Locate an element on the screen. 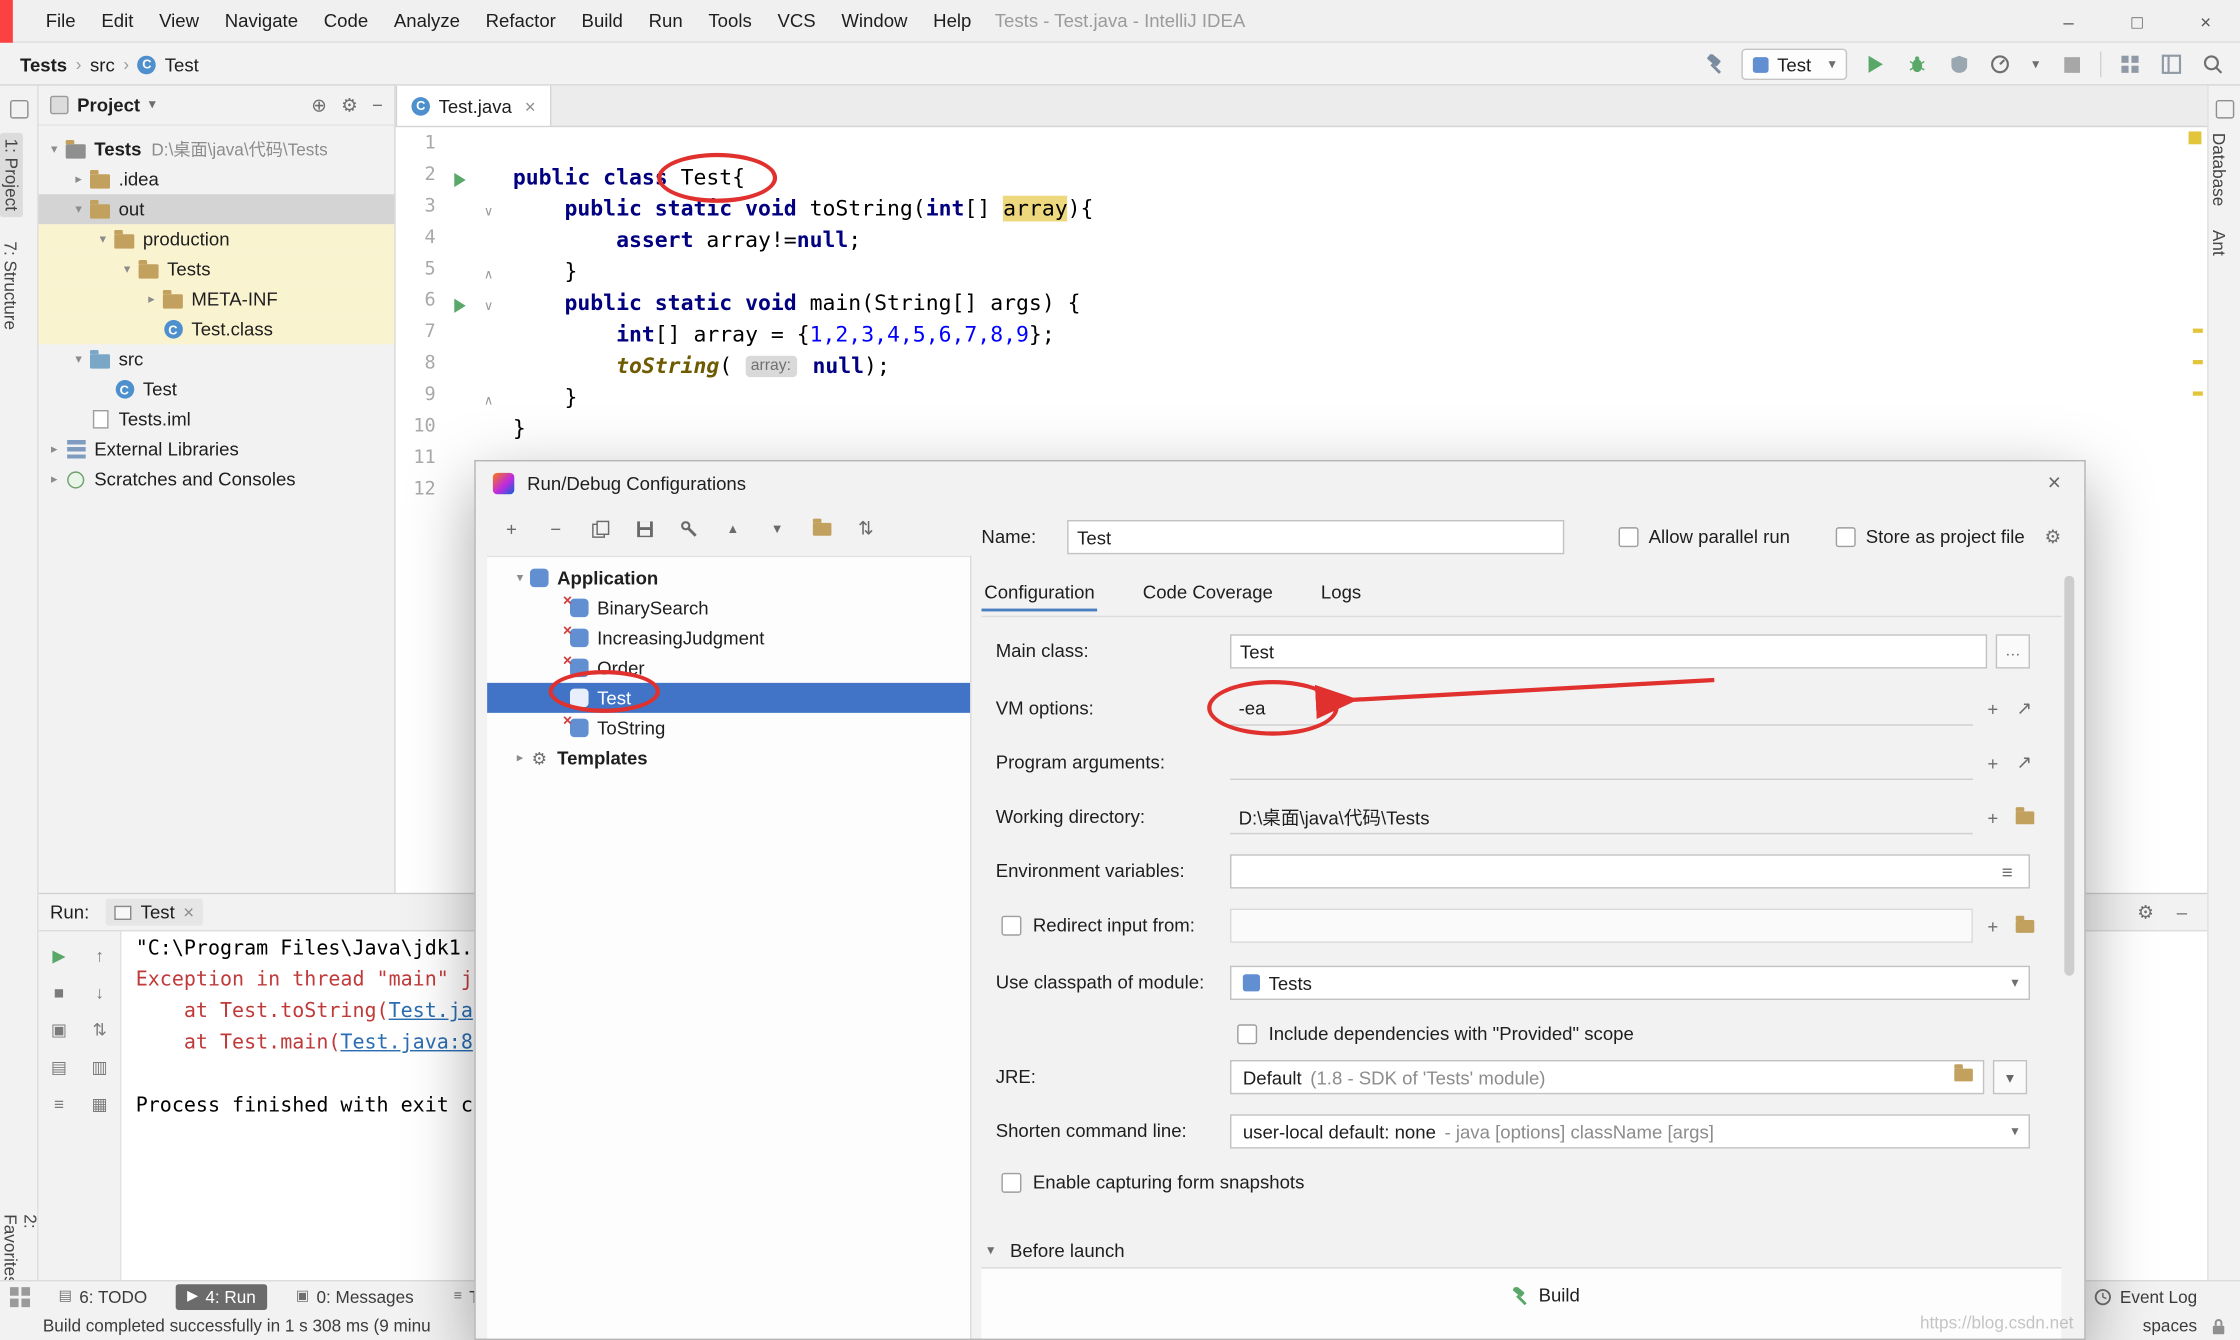 The width and height of the screenshot is (2240, 1340). insert-macro-icon: + is located at coordinates (1993, 817).